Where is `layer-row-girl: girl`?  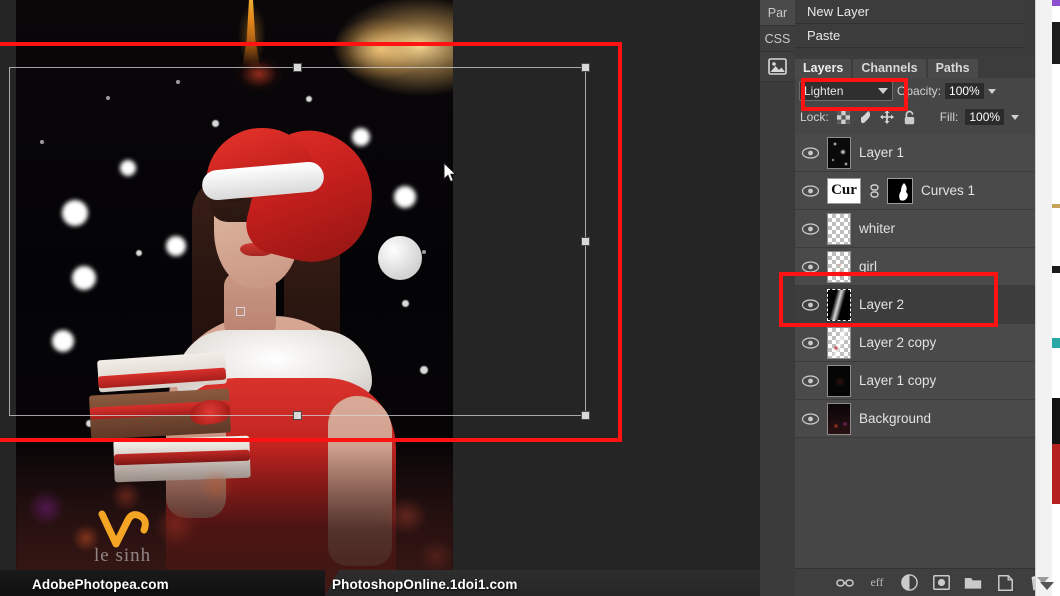
layer-row-girl: girl is located at coordinates (927, 267).